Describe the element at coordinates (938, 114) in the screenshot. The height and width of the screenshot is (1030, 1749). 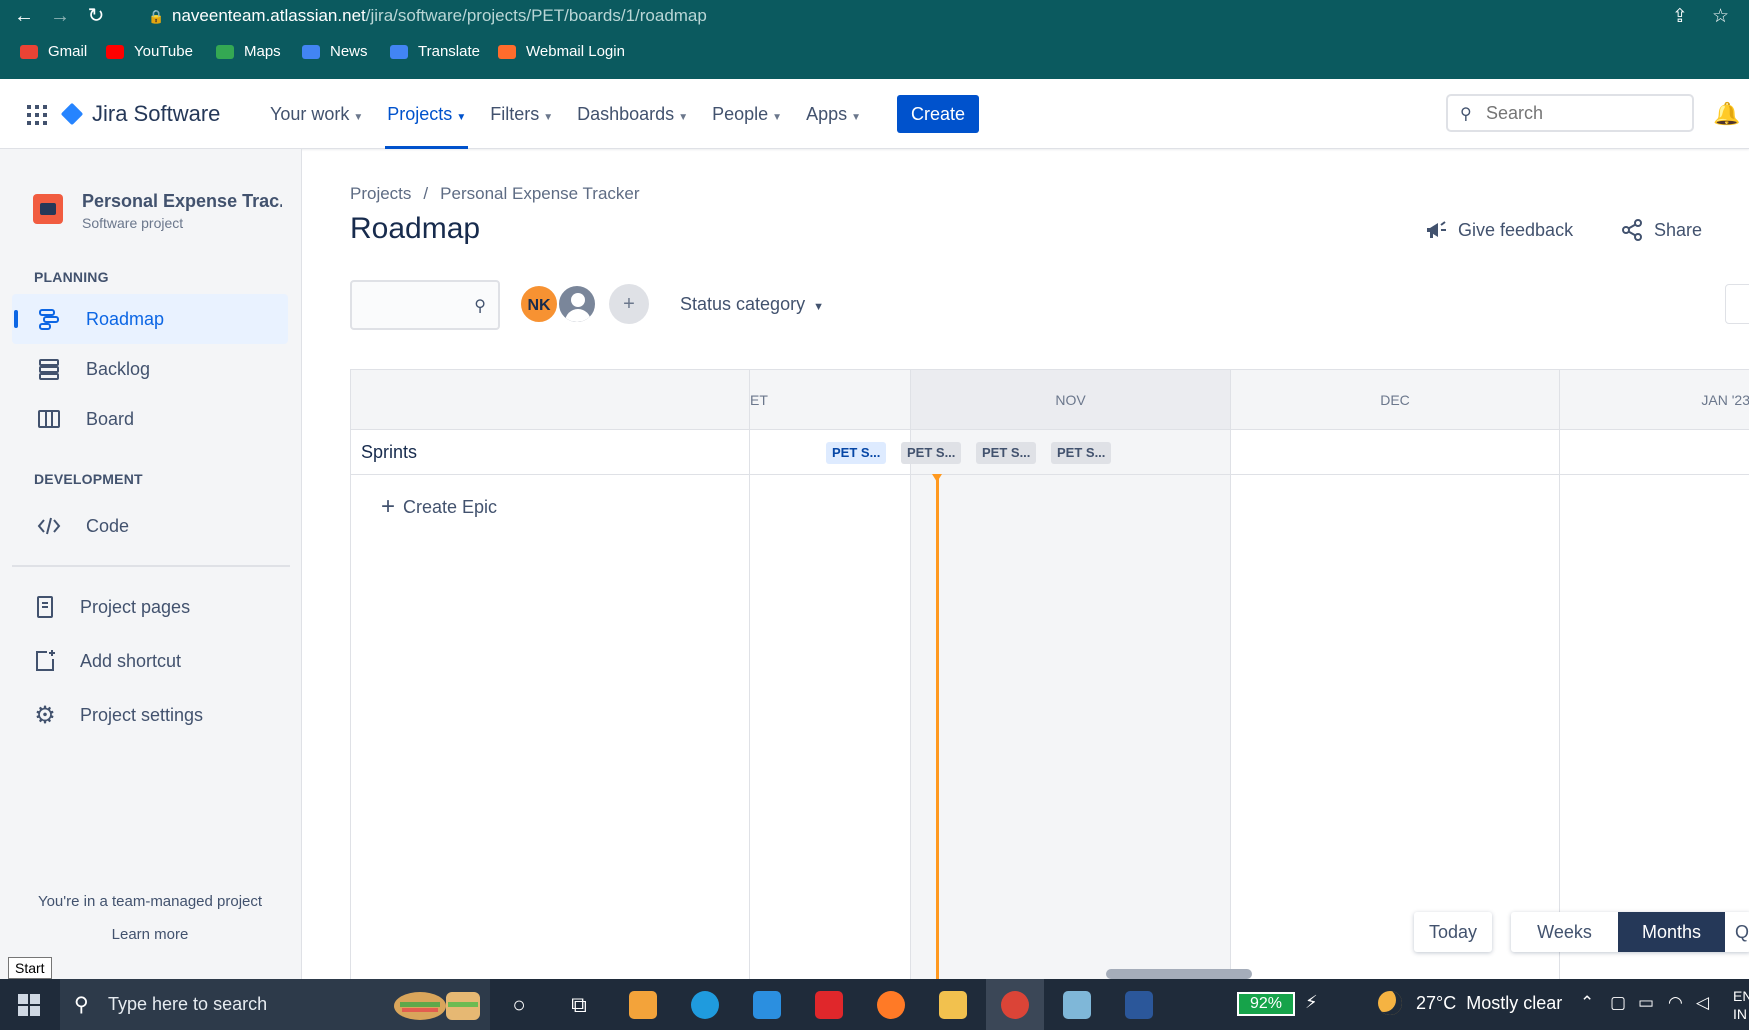
I see `create-button: Create` at that location.